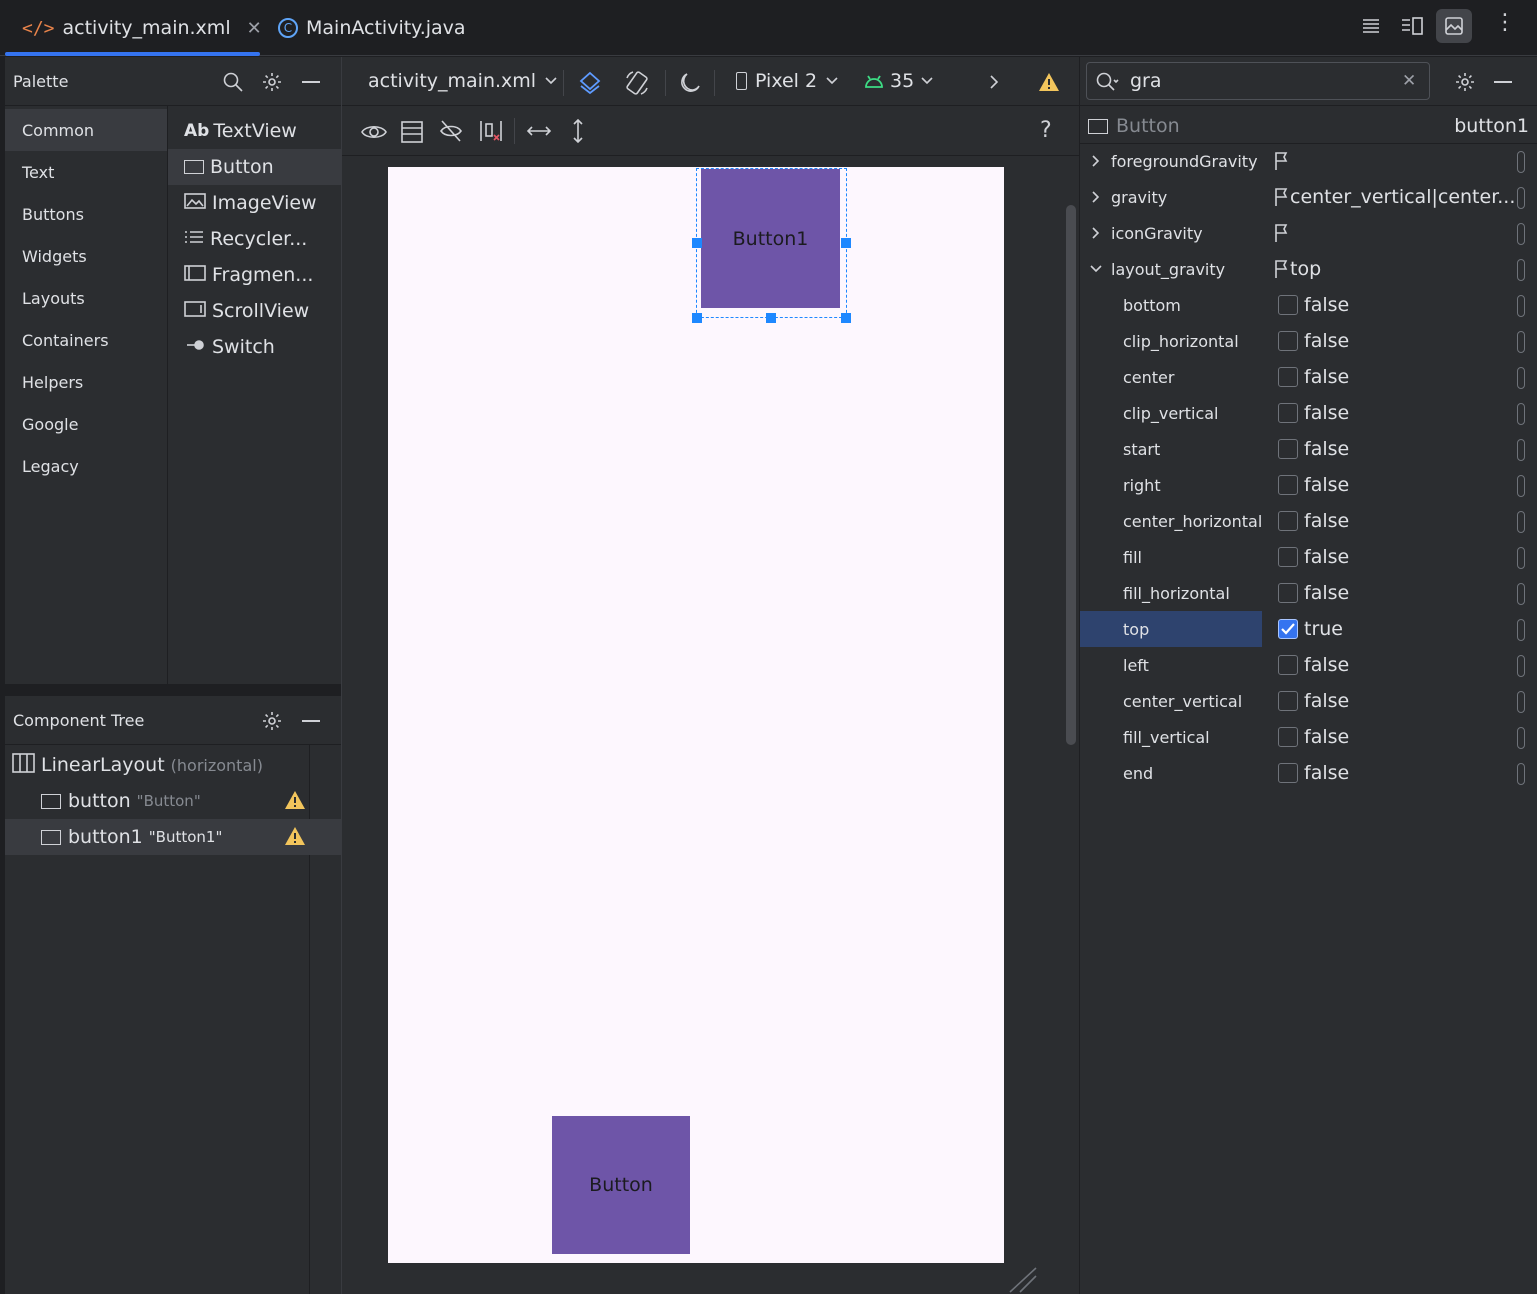 Image resolution: width=1537 pixels, height=1294 pixels. I want to click on margin-icon, so click(491, 133).